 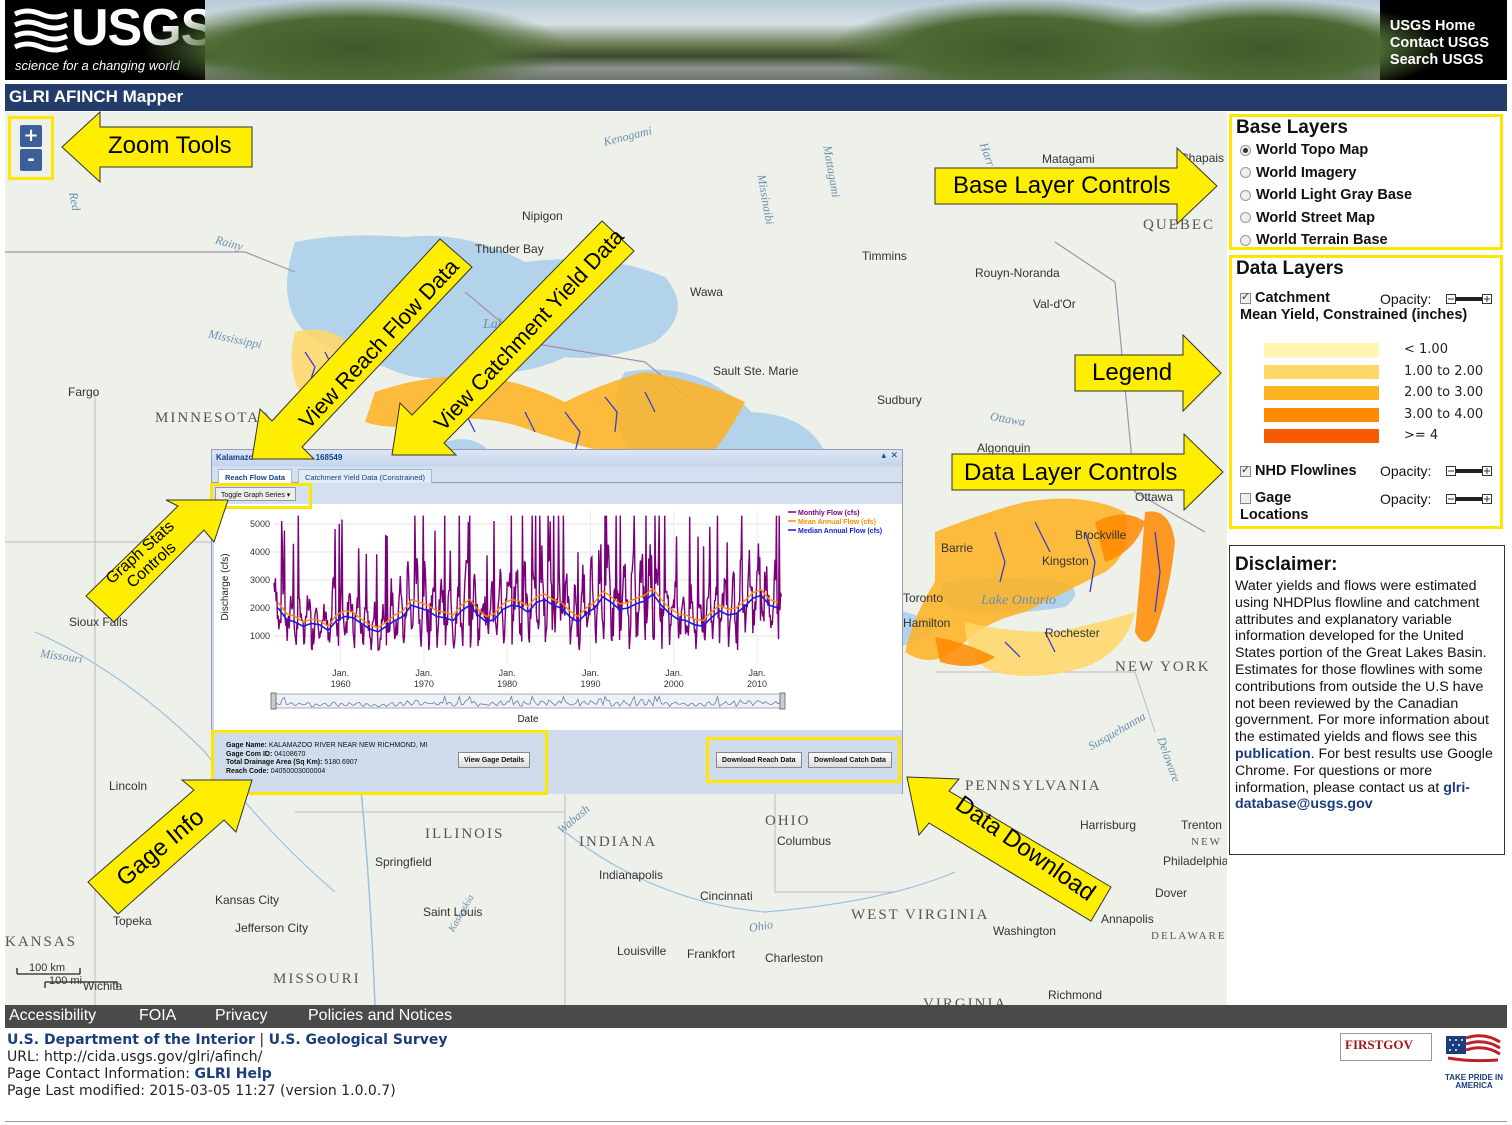 I want to click on privacy-link: Privacy, so click(x=241, y=1016).